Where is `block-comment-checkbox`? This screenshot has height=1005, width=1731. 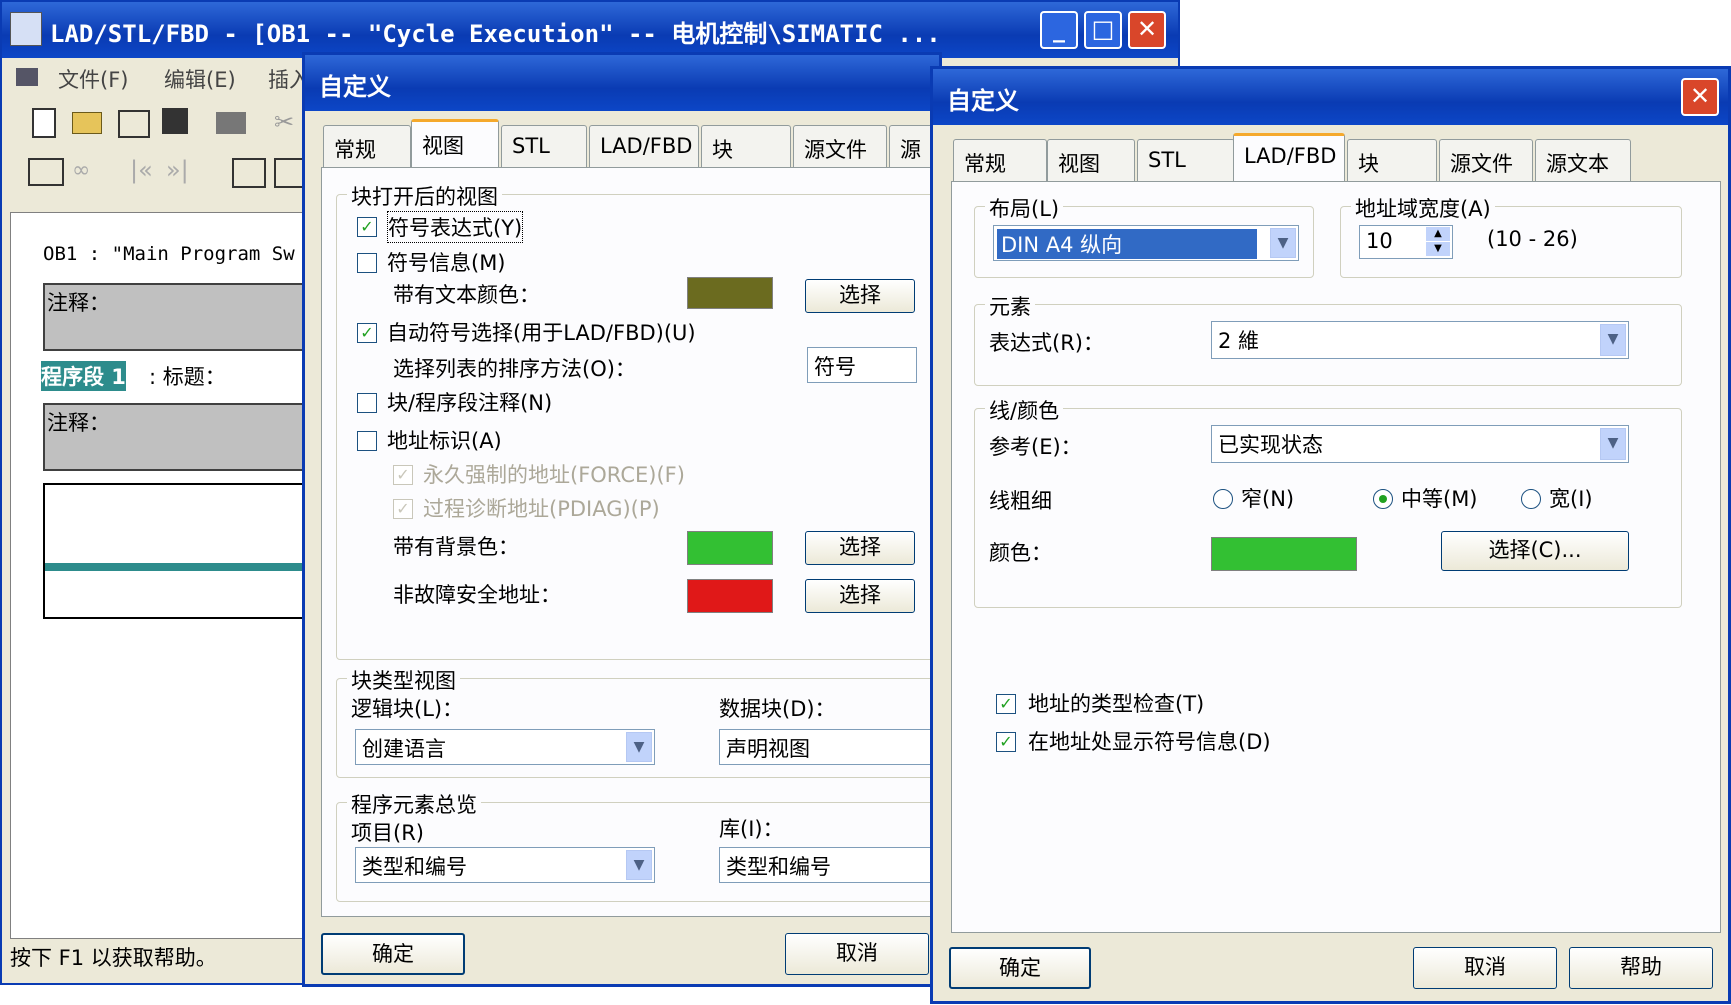
block-comment-checkbox is located at coordinates (367, 403).